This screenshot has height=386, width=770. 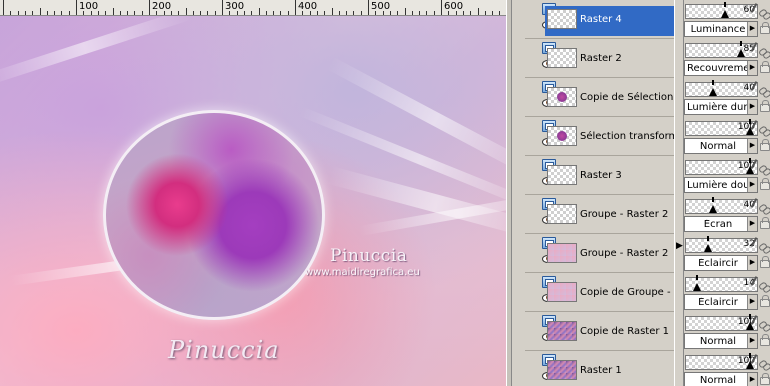 I want to click on layer-row: Raster 3, so click(x=593, y=175).